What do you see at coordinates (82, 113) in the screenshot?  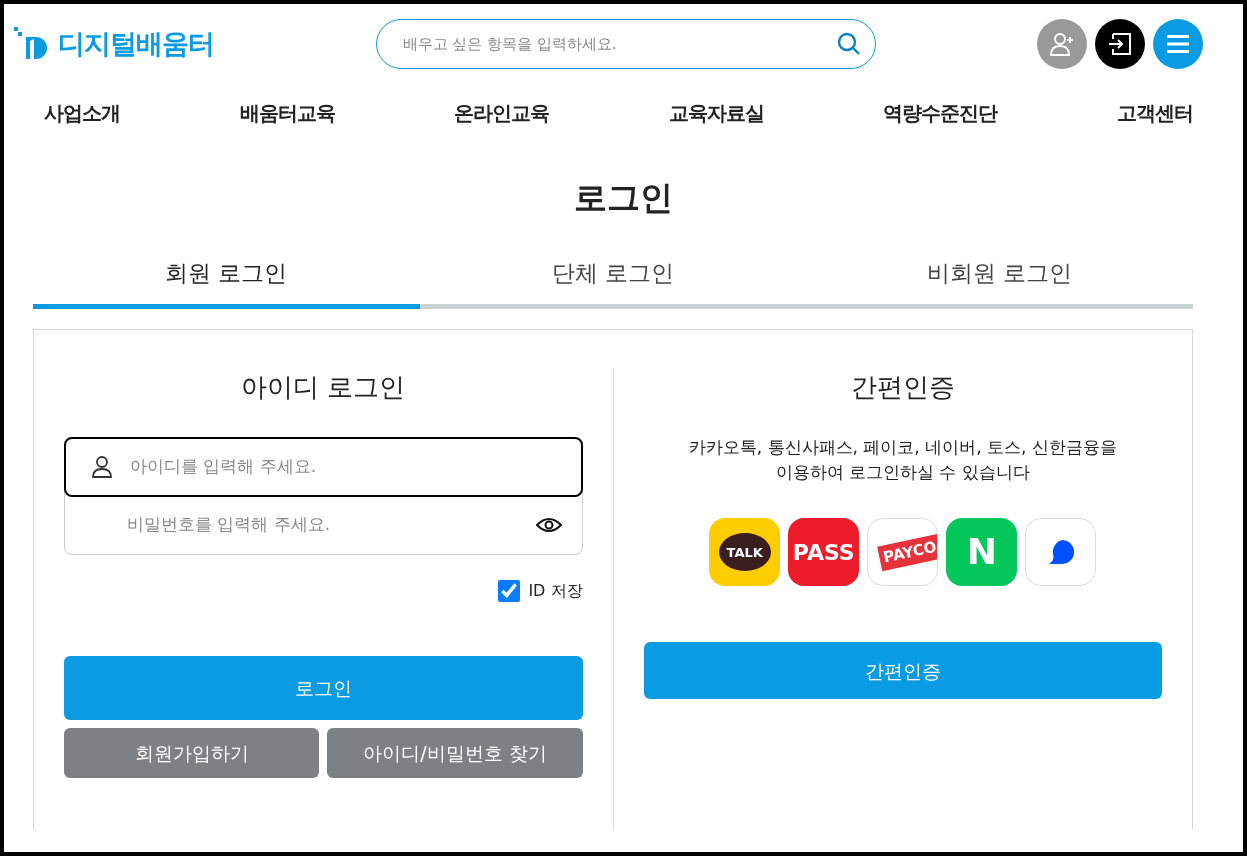 I see `nav-link: 사업소개` at bounding box center [82, 113].